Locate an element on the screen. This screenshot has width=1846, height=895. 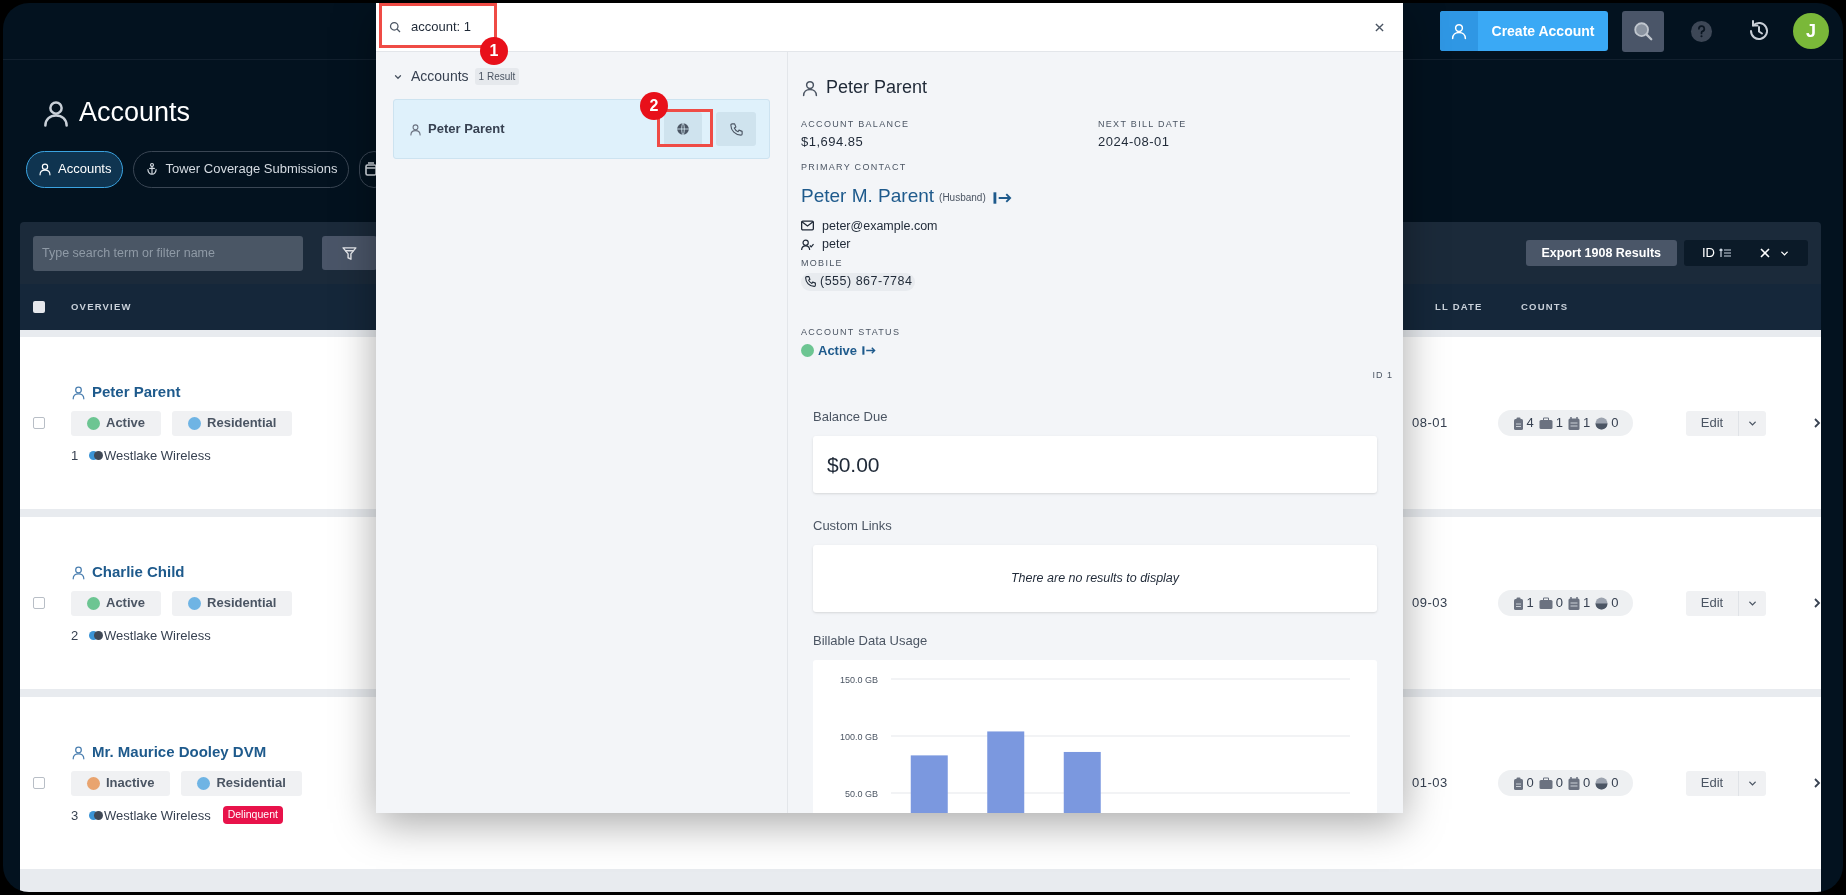
status-link: Active is located at coordinates (838, 351).